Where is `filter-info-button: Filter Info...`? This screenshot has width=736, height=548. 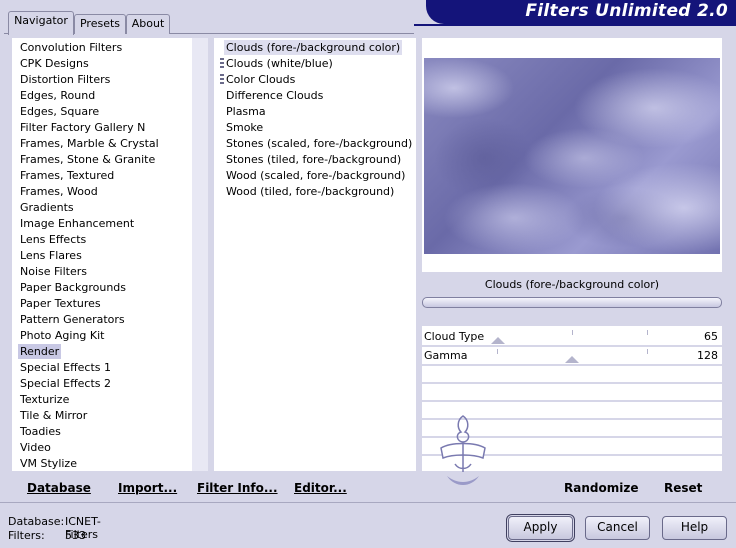
filter-info-button: Filter Info... is located at coordinates (237, 488).